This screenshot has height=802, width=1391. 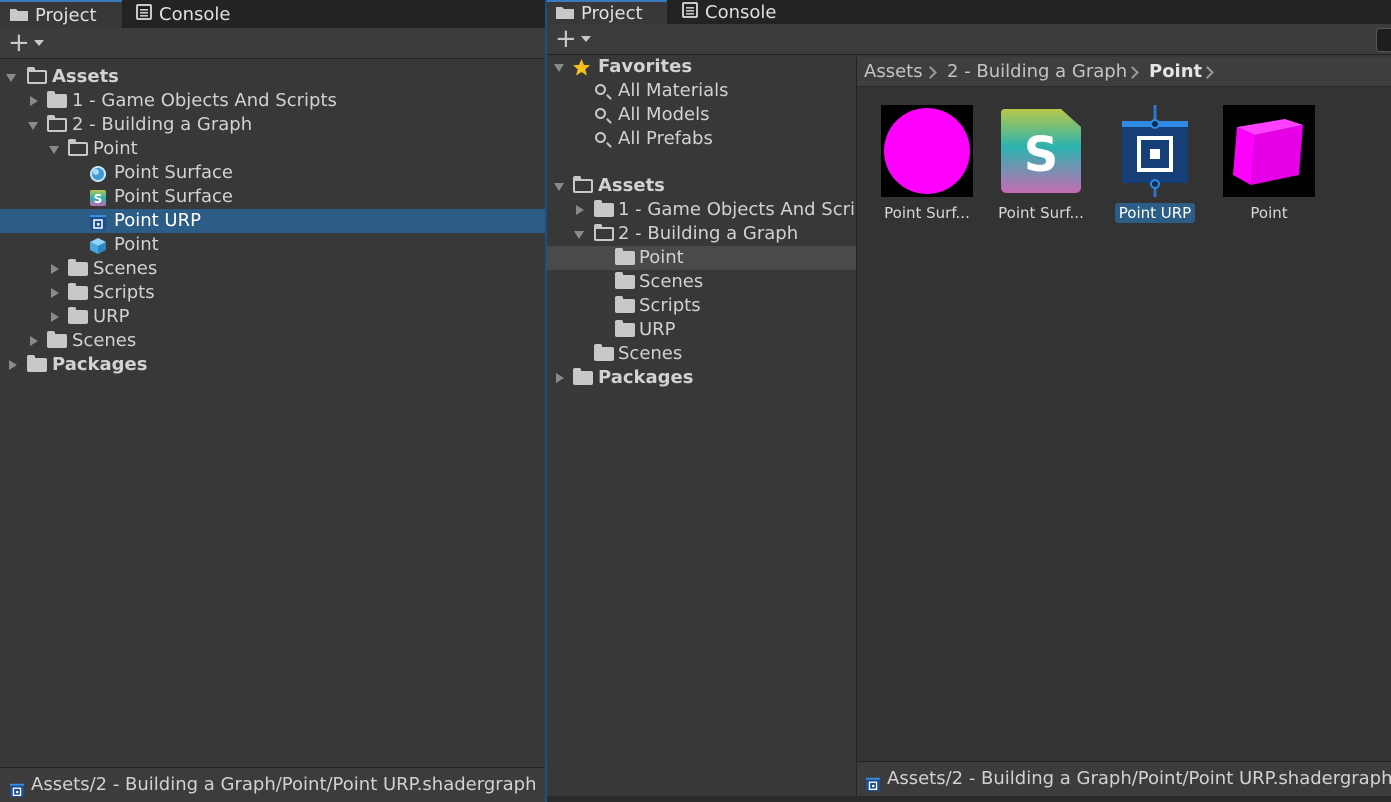 I want to click on material-preview-icon, so click(x=927, y=151).